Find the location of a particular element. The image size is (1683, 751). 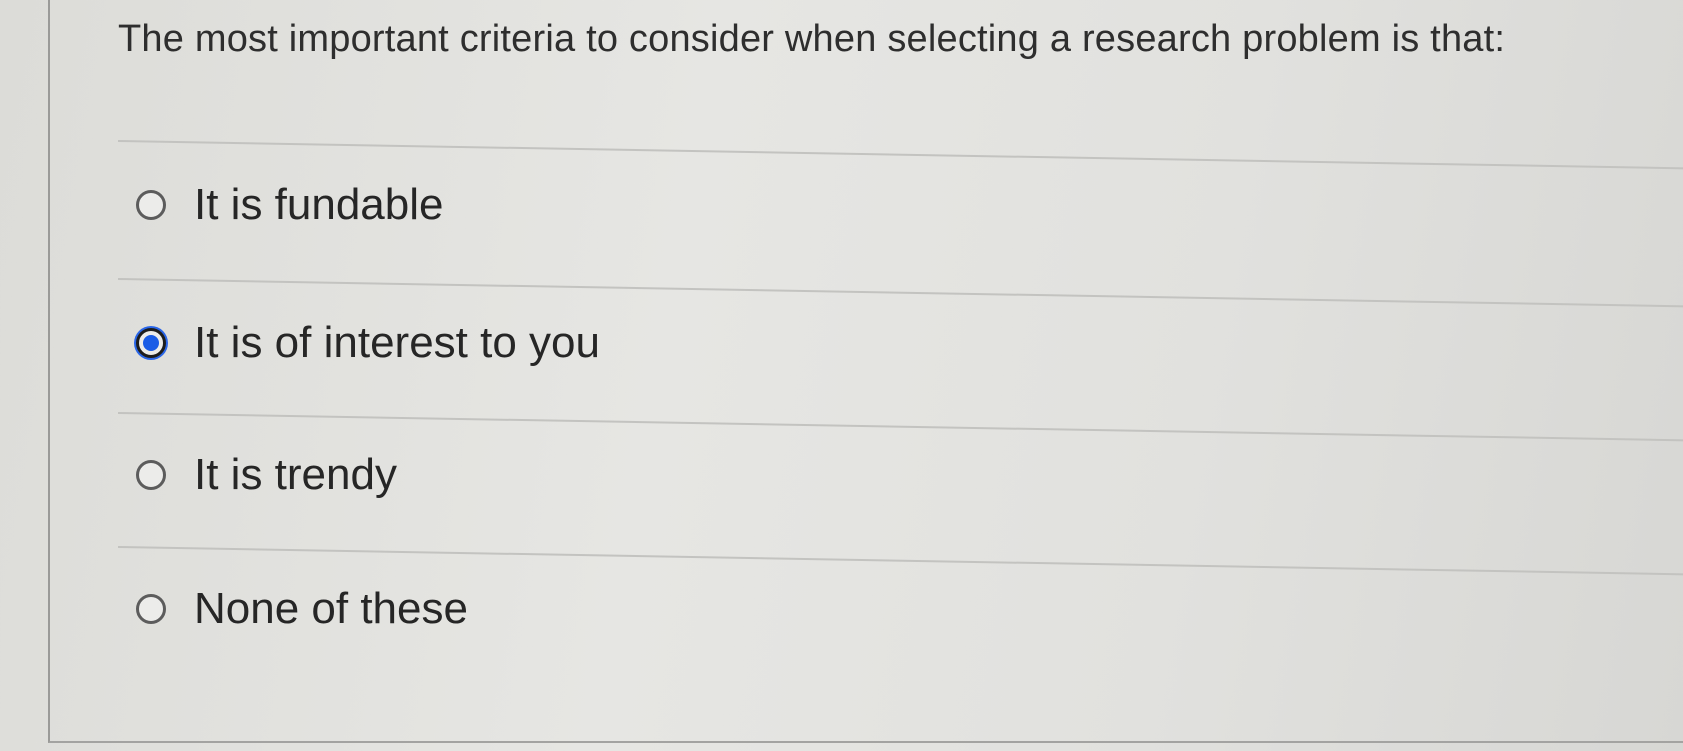

radio-button-selected is located at coordinates (151, 343).